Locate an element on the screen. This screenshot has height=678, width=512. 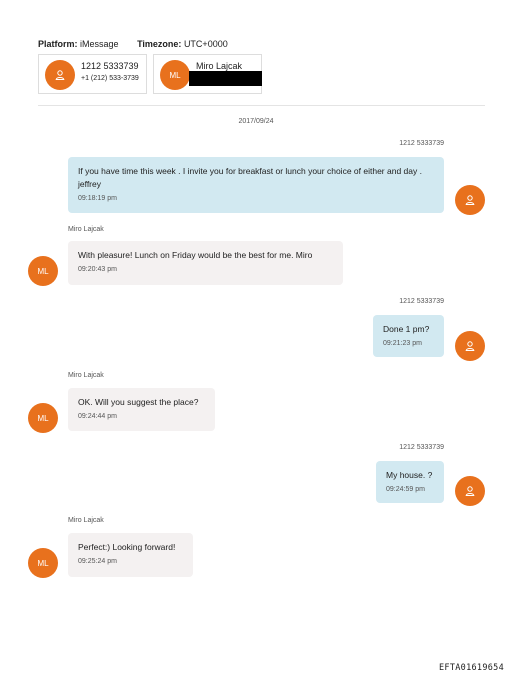
redaction-bar is located at coordinates (225, 78).